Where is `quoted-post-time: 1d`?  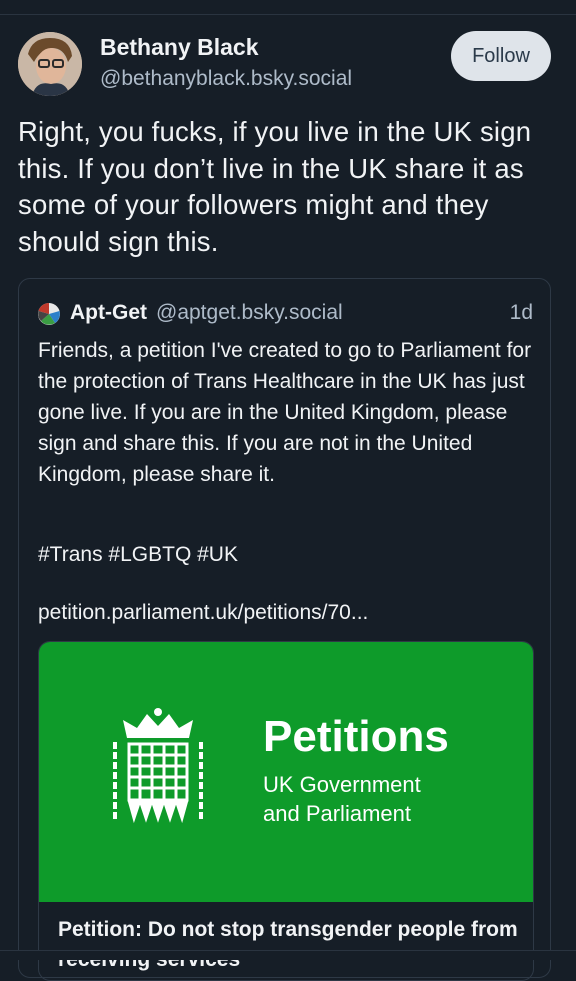 quoted-post-time: 1d is located at coordinates (521, 312).